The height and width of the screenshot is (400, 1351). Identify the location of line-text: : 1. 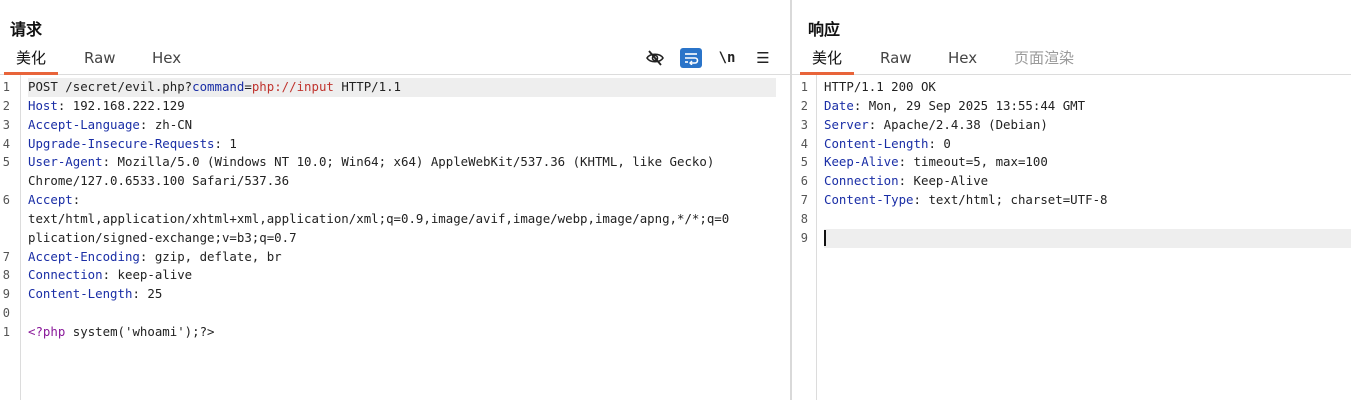
(225, 143).